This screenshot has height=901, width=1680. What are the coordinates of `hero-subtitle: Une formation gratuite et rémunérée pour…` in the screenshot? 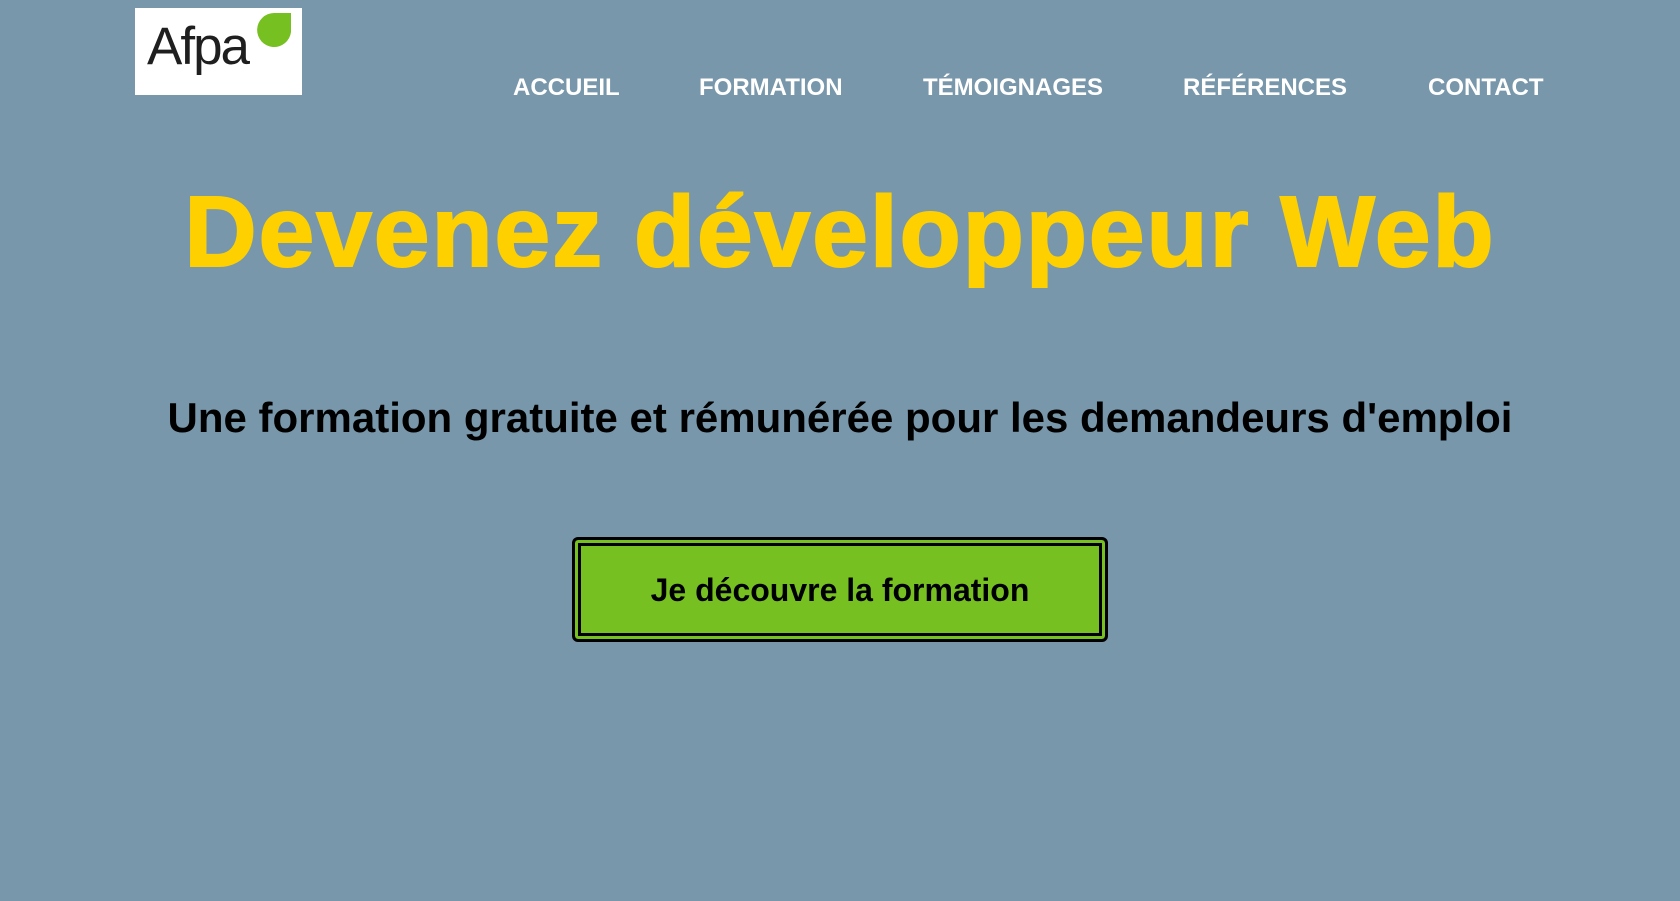 It's located at (840, 417).